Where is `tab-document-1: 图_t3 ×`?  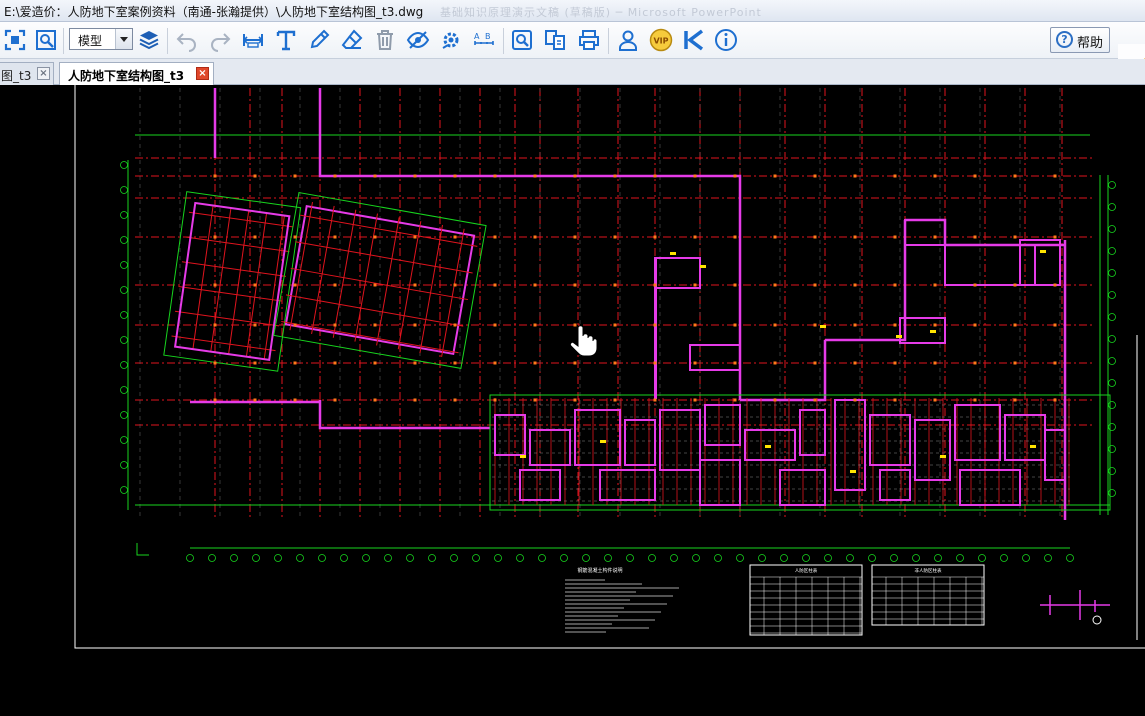
tab-document-1: 图_t3 × is located at coordinates (27, 73).